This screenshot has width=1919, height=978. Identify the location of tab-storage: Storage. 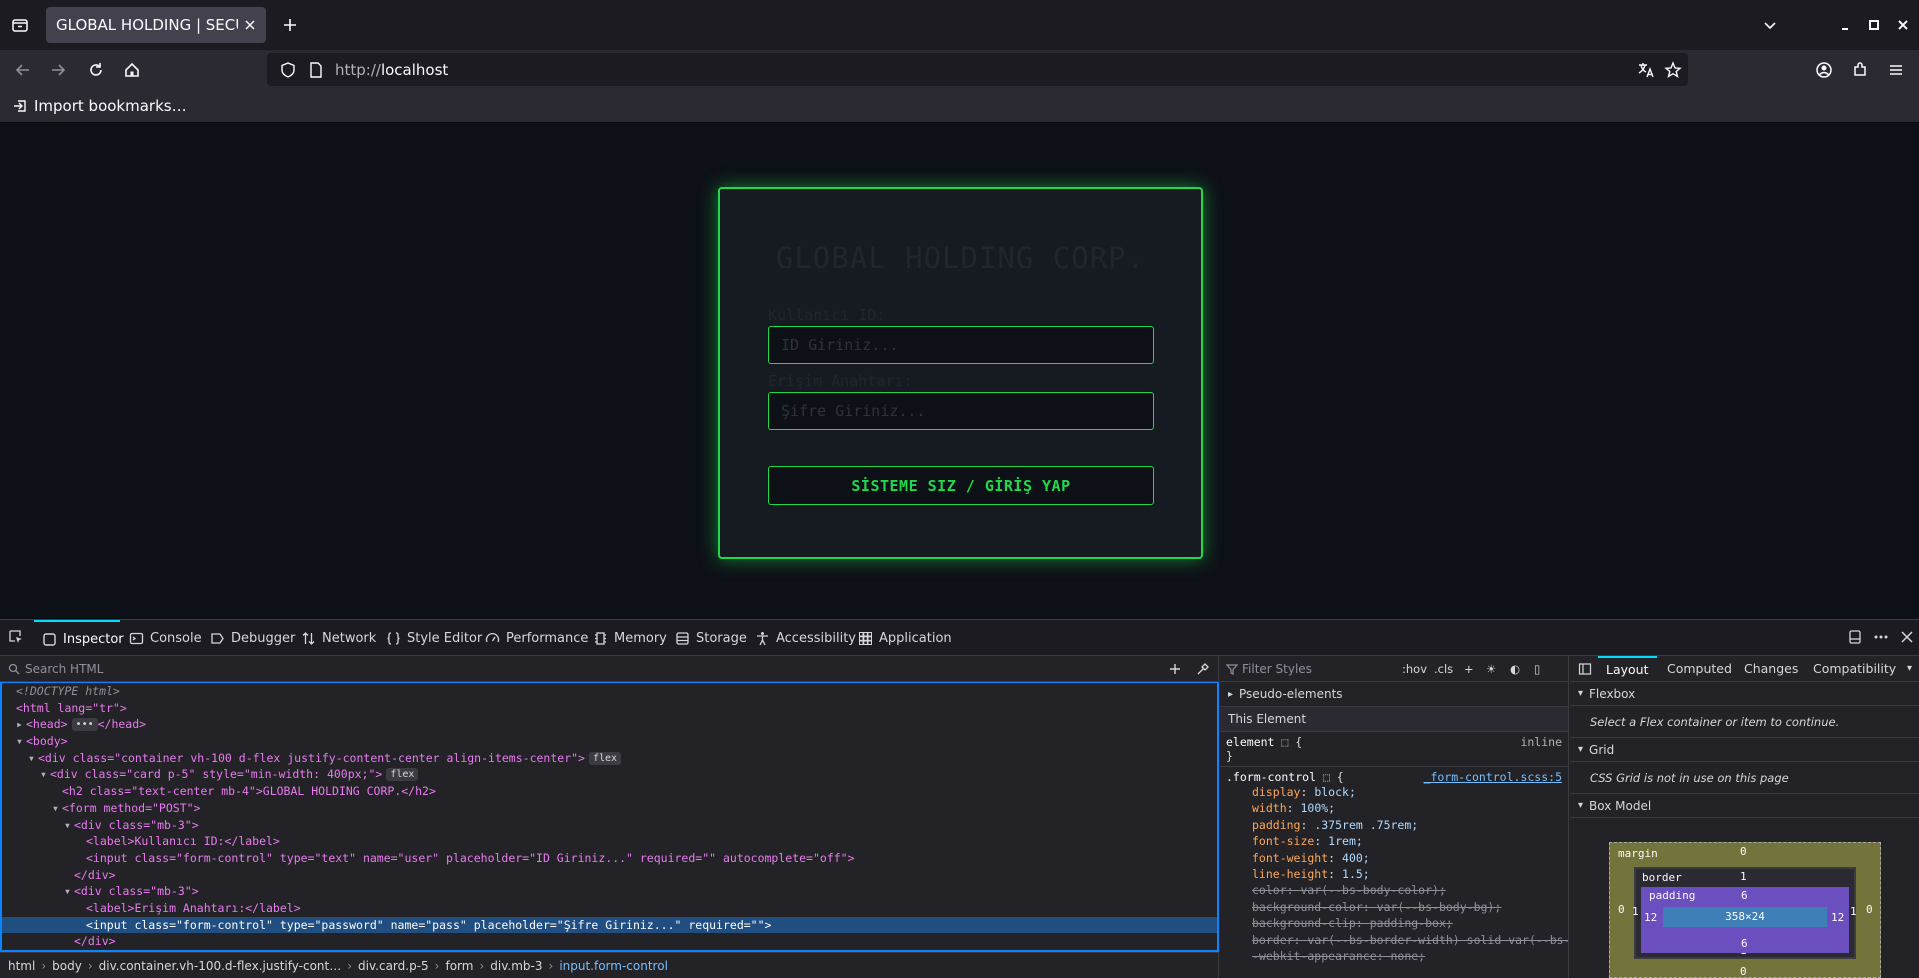
(711, 638).